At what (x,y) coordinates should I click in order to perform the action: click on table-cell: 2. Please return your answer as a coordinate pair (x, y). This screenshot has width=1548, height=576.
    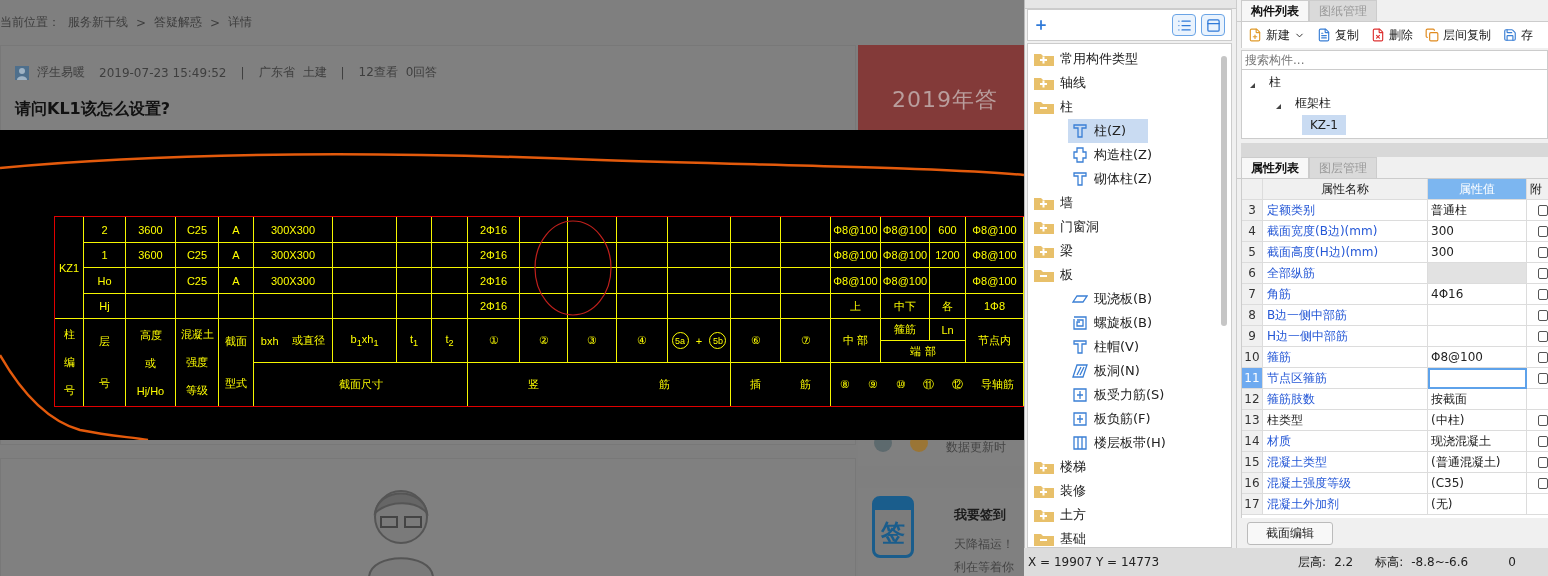
    Looking at the image, I should click on (104, 229).